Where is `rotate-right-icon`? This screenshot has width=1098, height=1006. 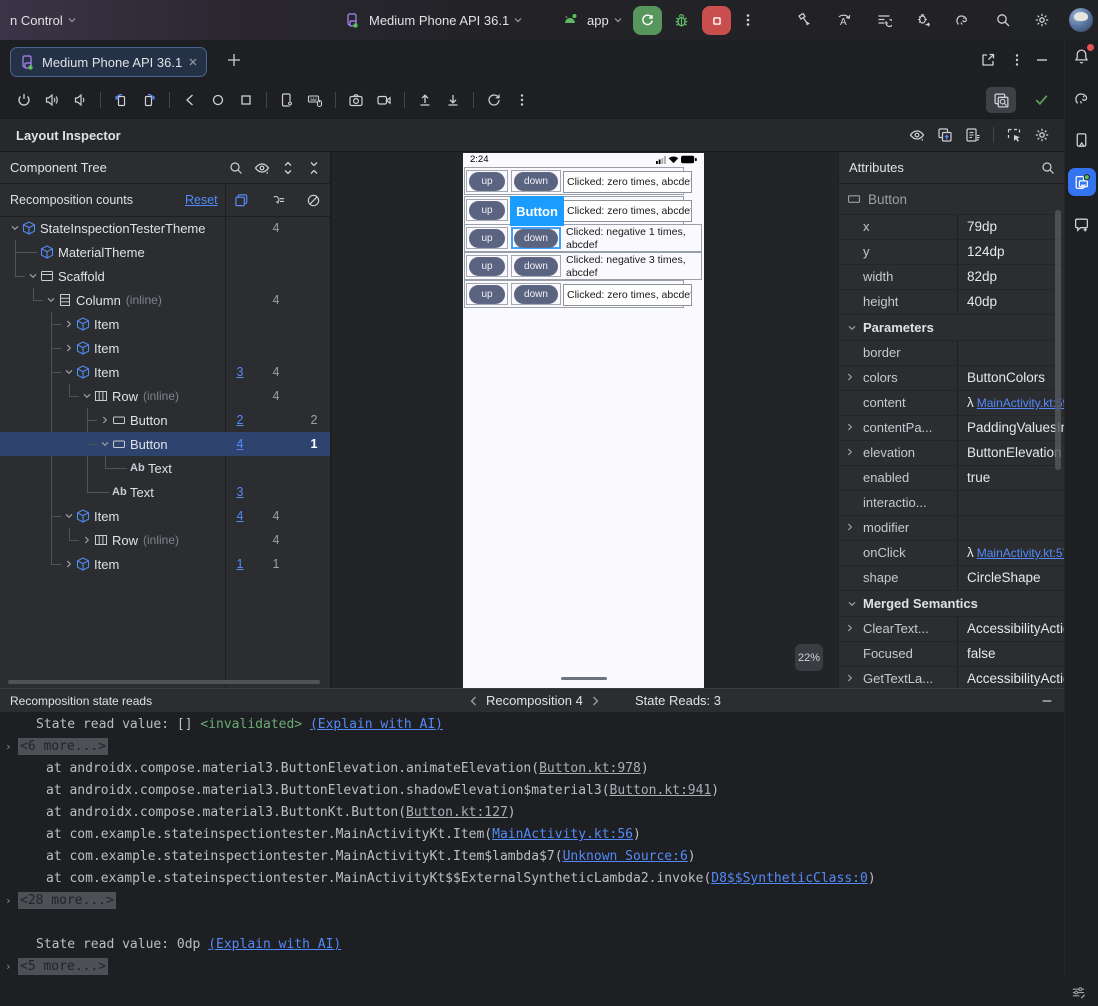 rotate-right-icon is located at coordinates (149, 100).